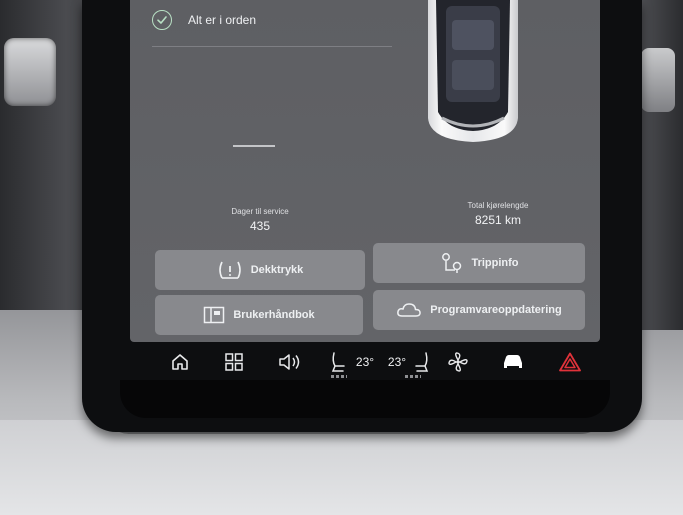  What do you see at coordinates (452, 263) in the screenshot?
I see `trip-info-icon` at bounding box center [452, 263].